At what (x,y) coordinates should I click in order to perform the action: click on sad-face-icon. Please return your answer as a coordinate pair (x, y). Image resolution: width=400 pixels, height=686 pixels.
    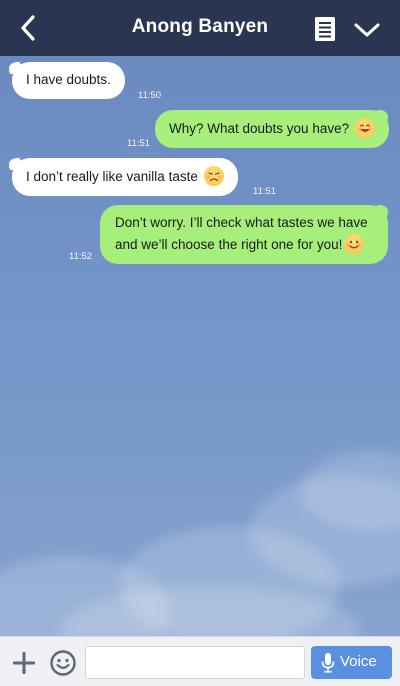
    Looking at the image, I should click on (213, 176).